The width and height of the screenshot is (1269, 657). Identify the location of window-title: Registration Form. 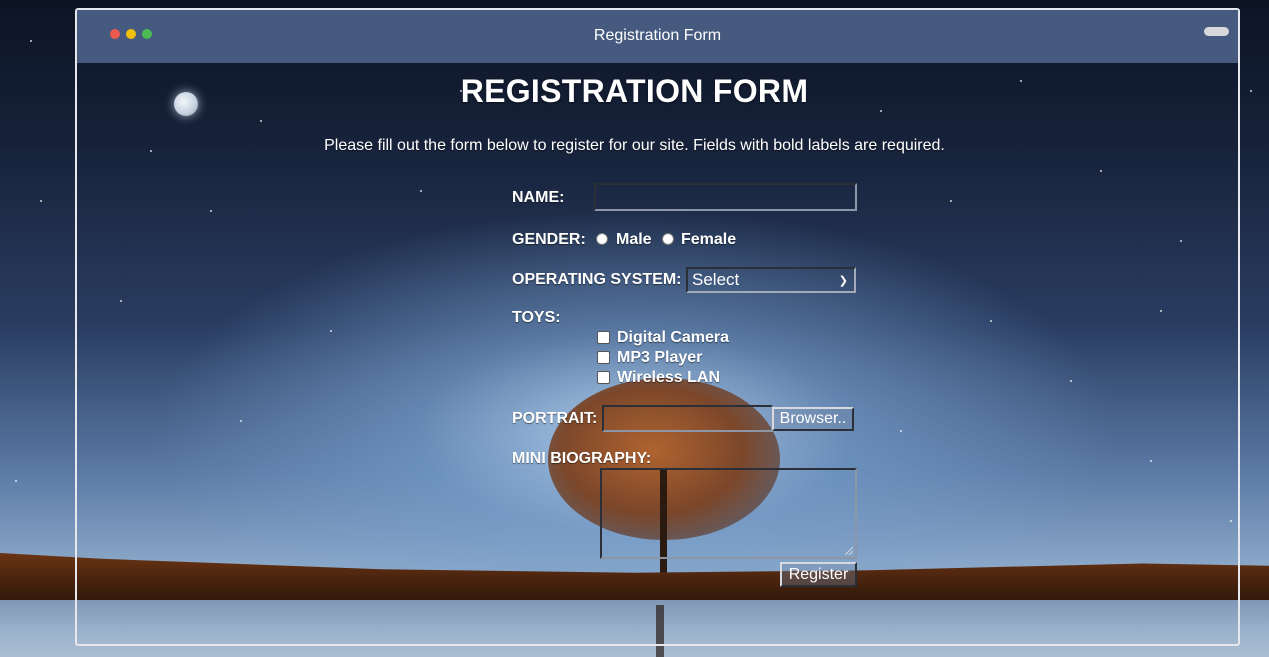
(657, 35).